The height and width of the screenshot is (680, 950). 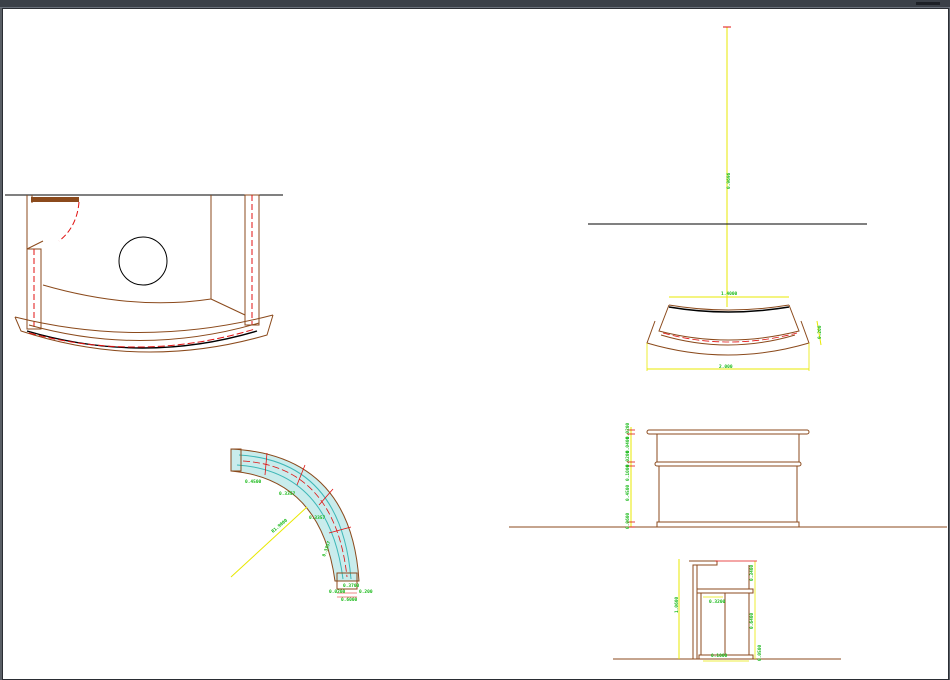 I want to click on dim-side-depth: 0.200, so click(x=820, y=332).